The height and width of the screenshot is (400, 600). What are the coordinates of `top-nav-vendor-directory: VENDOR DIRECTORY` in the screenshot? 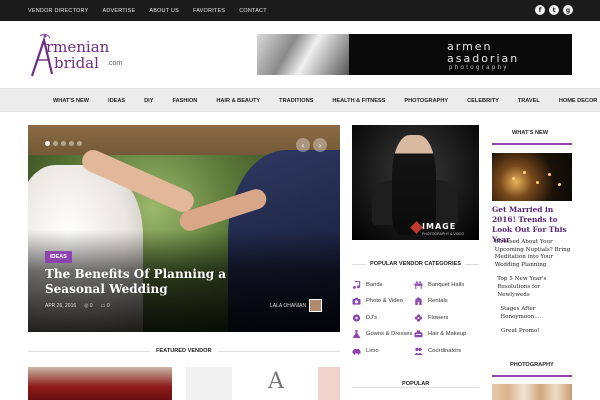 It's located at (58, 11).